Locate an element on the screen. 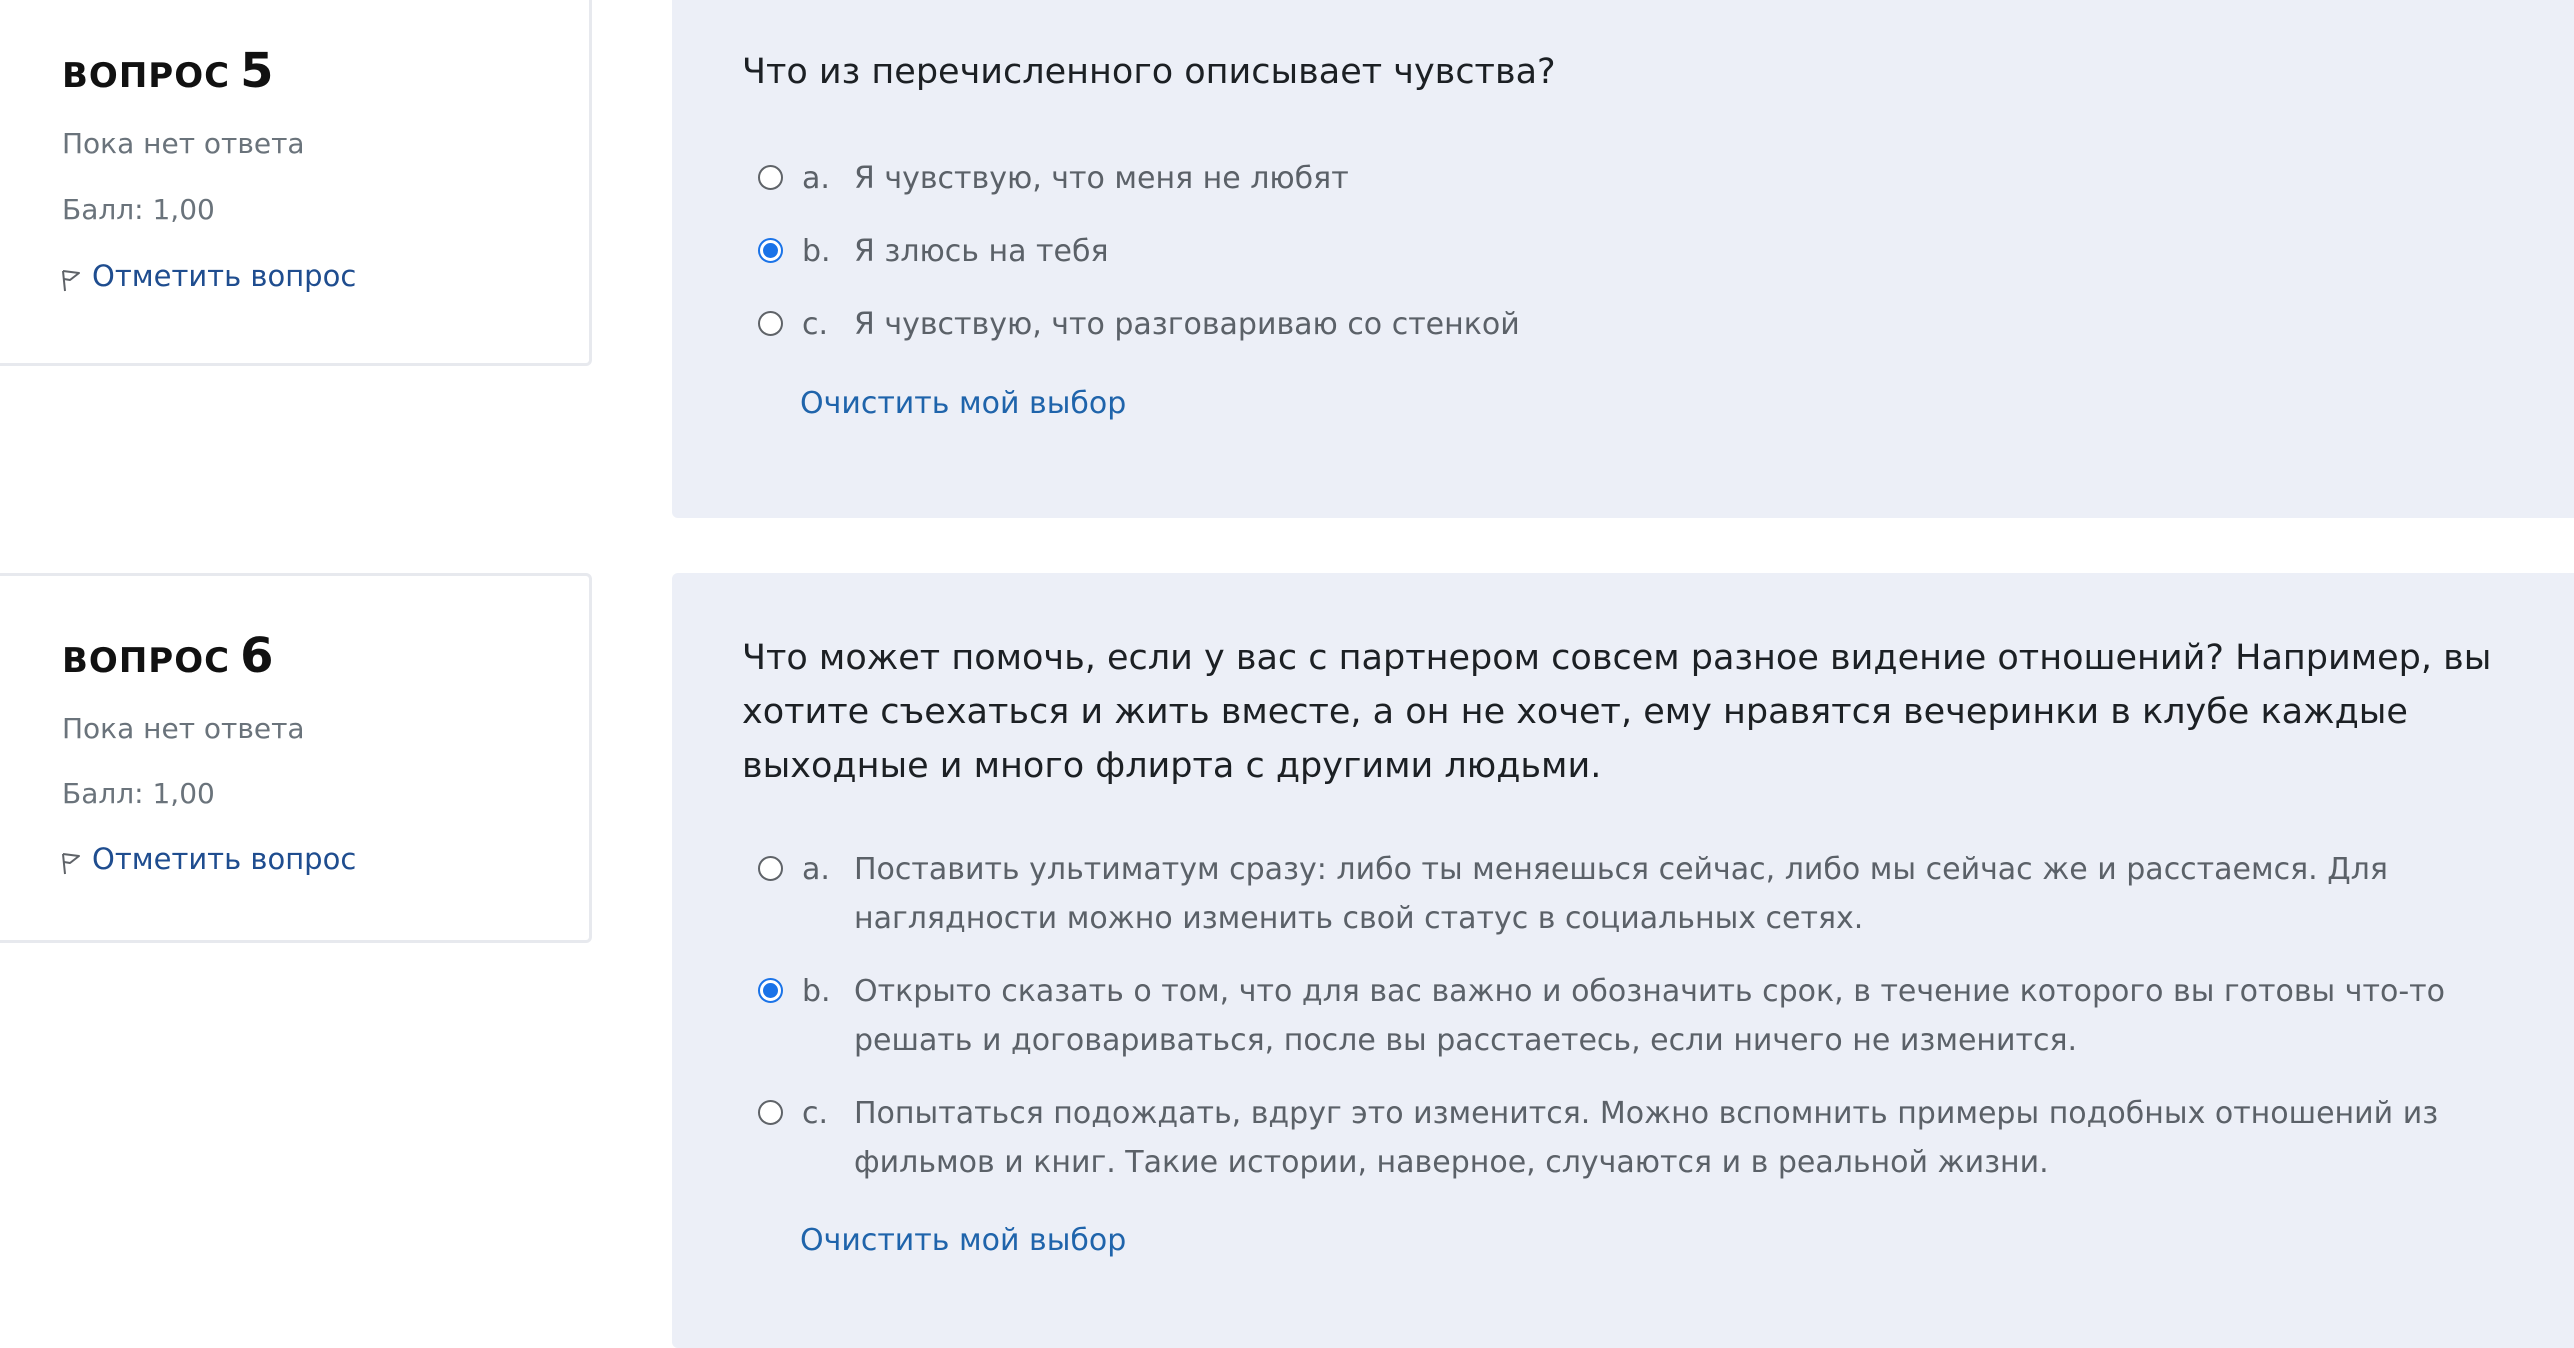 The image size is (2574, 1348). question-number: 6 is located at coordinates (257, 656).